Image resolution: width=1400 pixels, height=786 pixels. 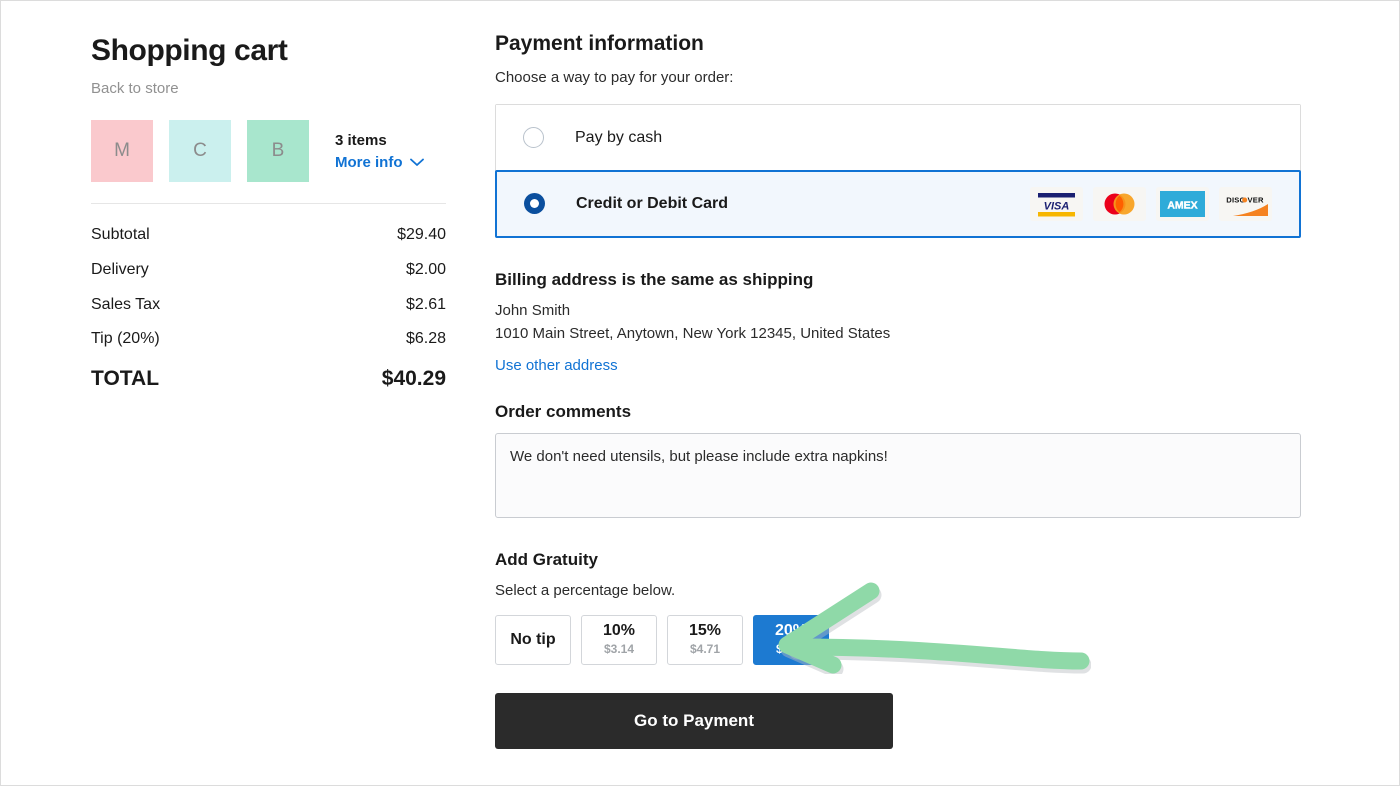 I want to click on items-count-label: 3 items, so click(x=361, y=141).